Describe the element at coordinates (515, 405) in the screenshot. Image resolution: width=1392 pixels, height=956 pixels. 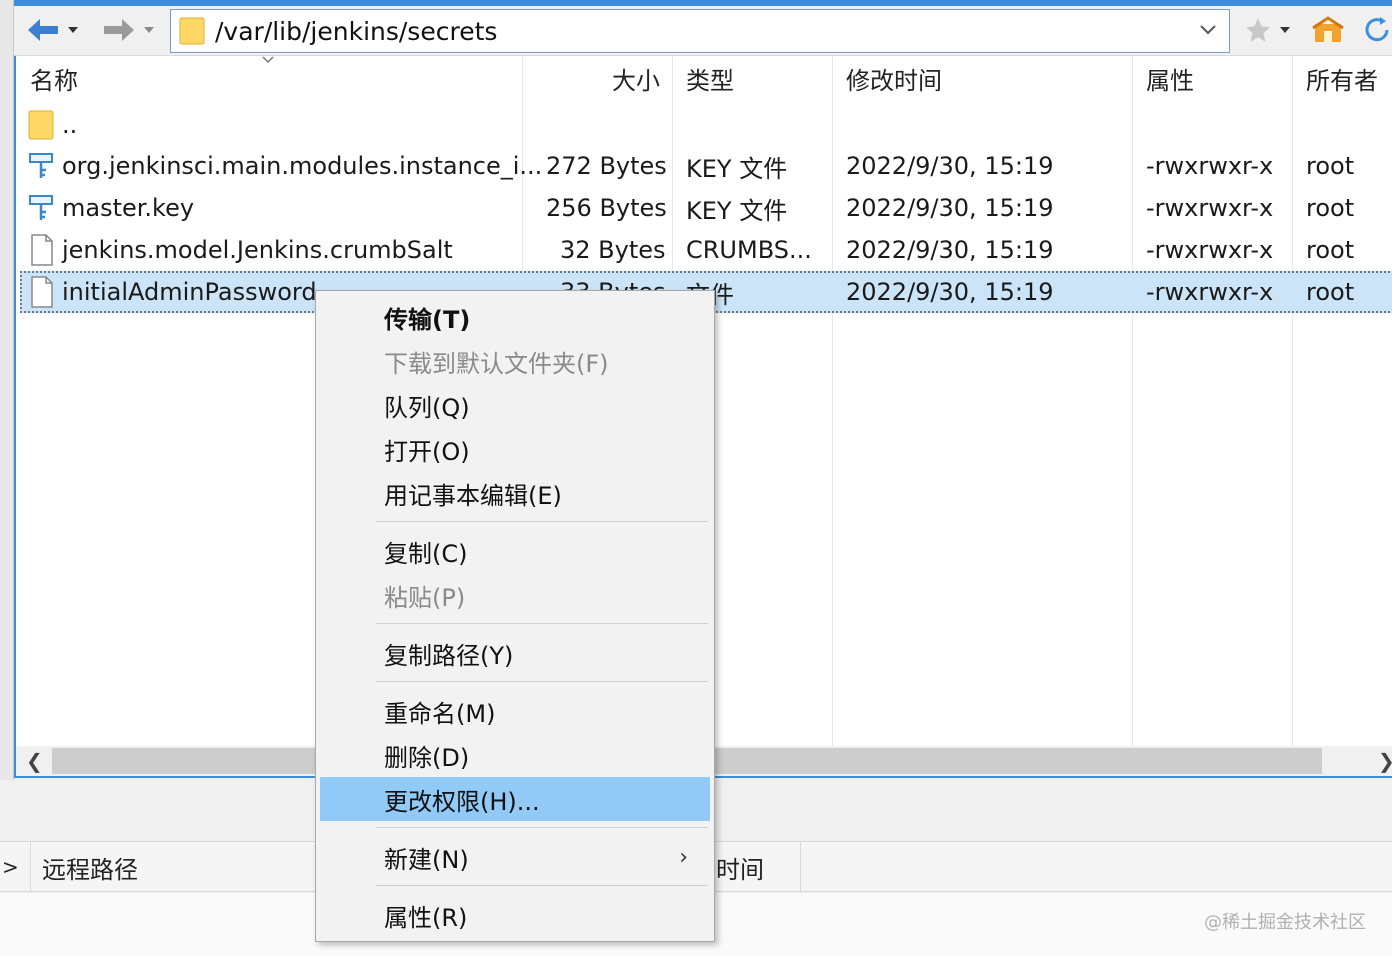
I see `menu-item-queue: 队列(Q)` at that location.